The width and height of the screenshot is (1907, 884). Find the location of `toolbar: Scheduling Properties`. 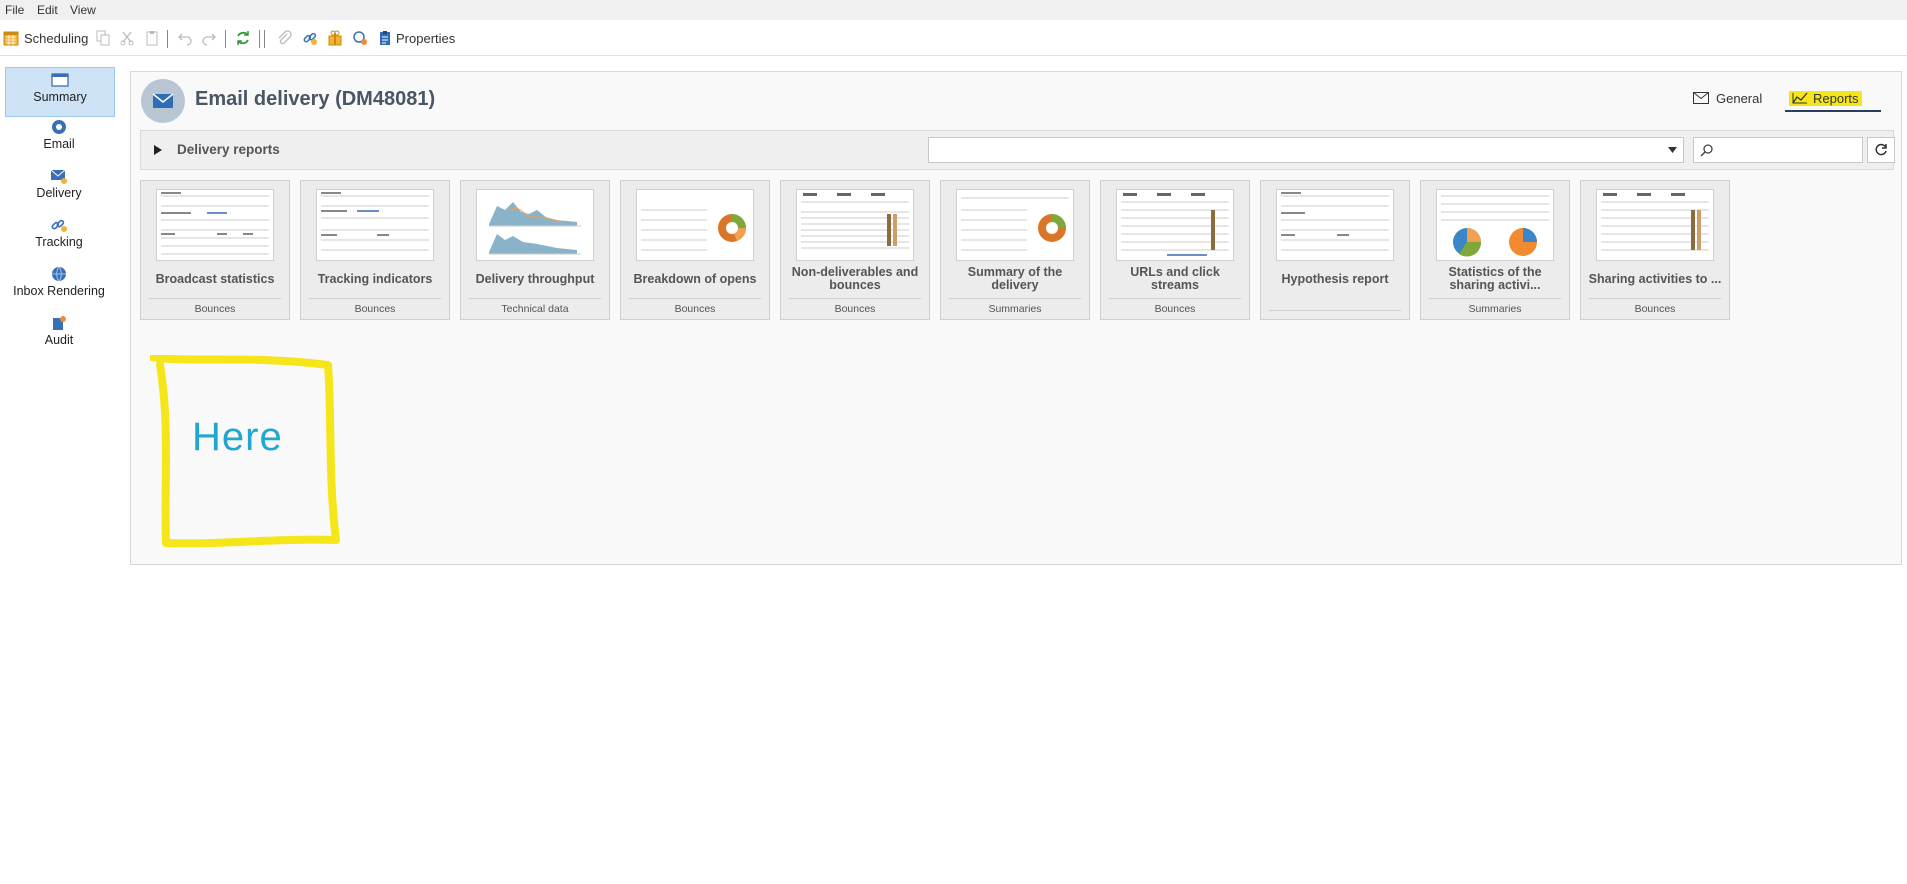

toolbar: Scheduling Properties is located at coordinates (953, 38).